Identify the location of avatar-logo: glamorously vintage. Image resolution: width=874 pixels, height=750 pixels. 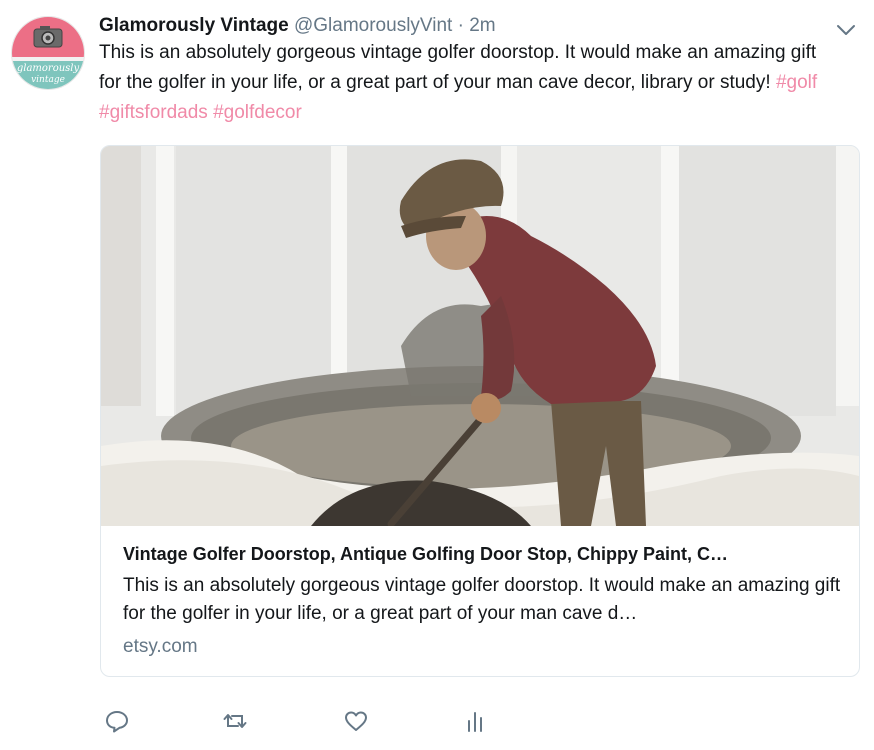
(48, 53).